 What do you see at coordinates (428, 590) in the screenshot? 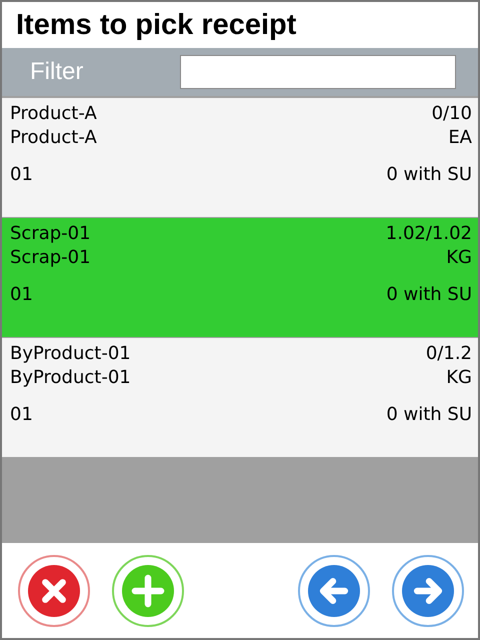
I see `arrow-right-icon` at bounding box center [428, 590].